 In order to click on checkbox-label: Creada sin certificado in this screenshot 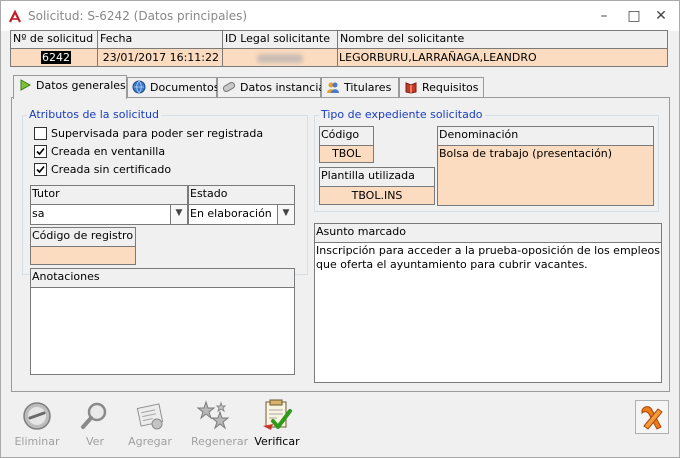, I will do `click(111, 169)`.